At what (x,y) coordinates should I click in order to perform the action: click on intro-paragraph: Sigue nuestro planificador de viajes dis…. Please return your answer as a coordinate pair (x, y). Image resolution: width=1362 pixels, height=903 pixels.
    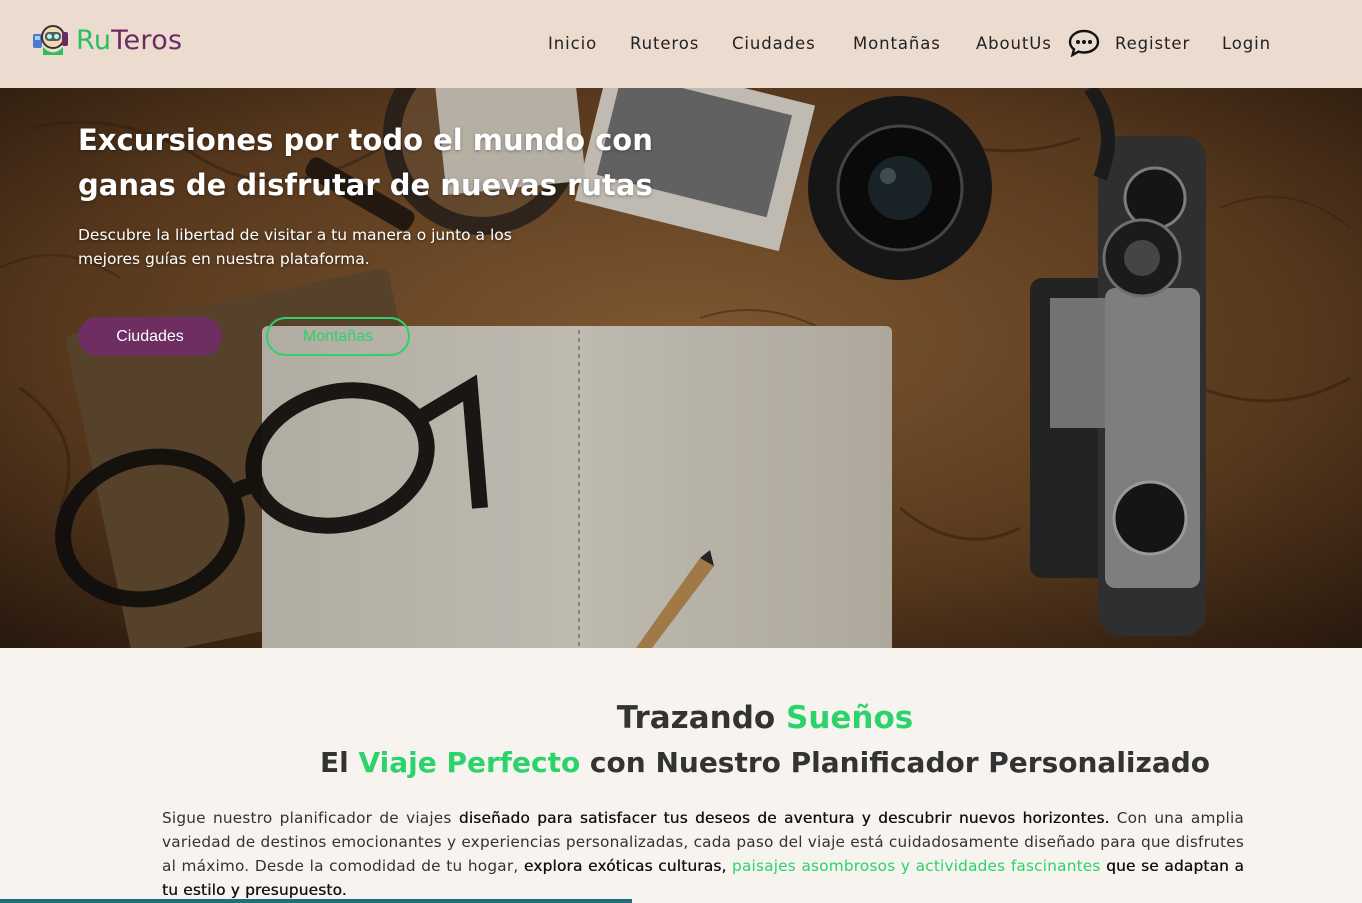
    Looking at the image, I should click on (703, 854).